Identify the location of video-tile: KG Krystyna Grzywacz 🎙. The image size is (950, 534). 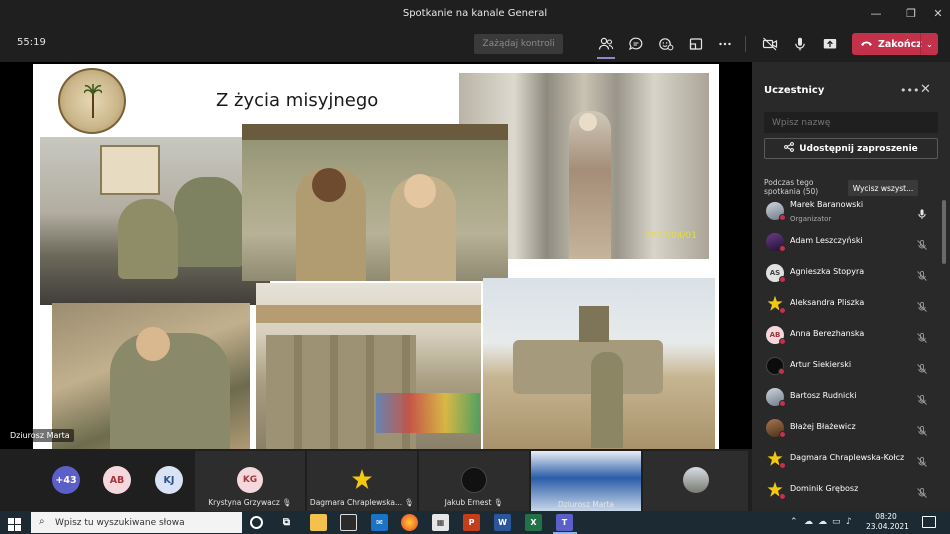
(250, 481).